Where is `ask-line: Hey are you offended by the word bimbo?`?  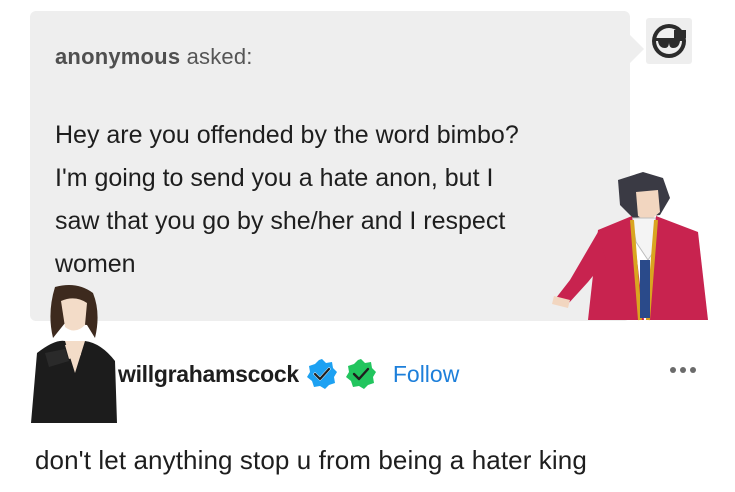
ask-line: Hey are you offended by the word bimbo? is located at coordinates (287, 135).